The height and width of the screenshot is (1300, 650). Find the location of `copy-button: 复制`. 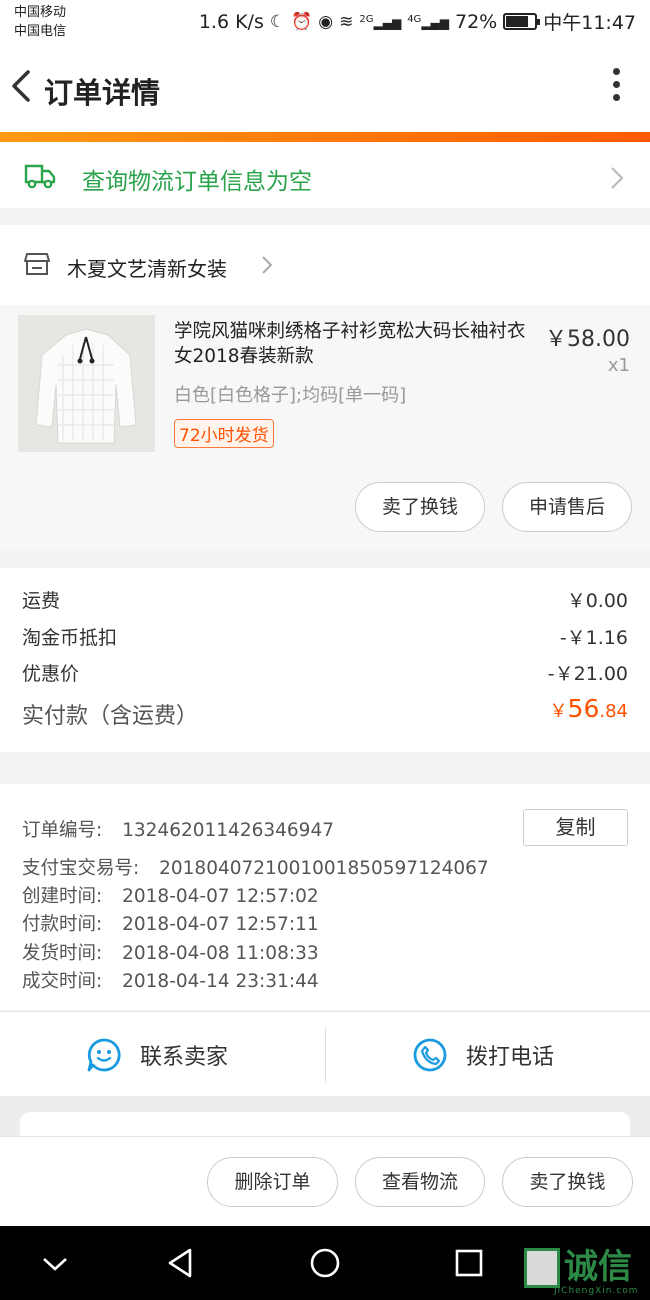

copy-button: 复制 is located at coordinates (575, 827).